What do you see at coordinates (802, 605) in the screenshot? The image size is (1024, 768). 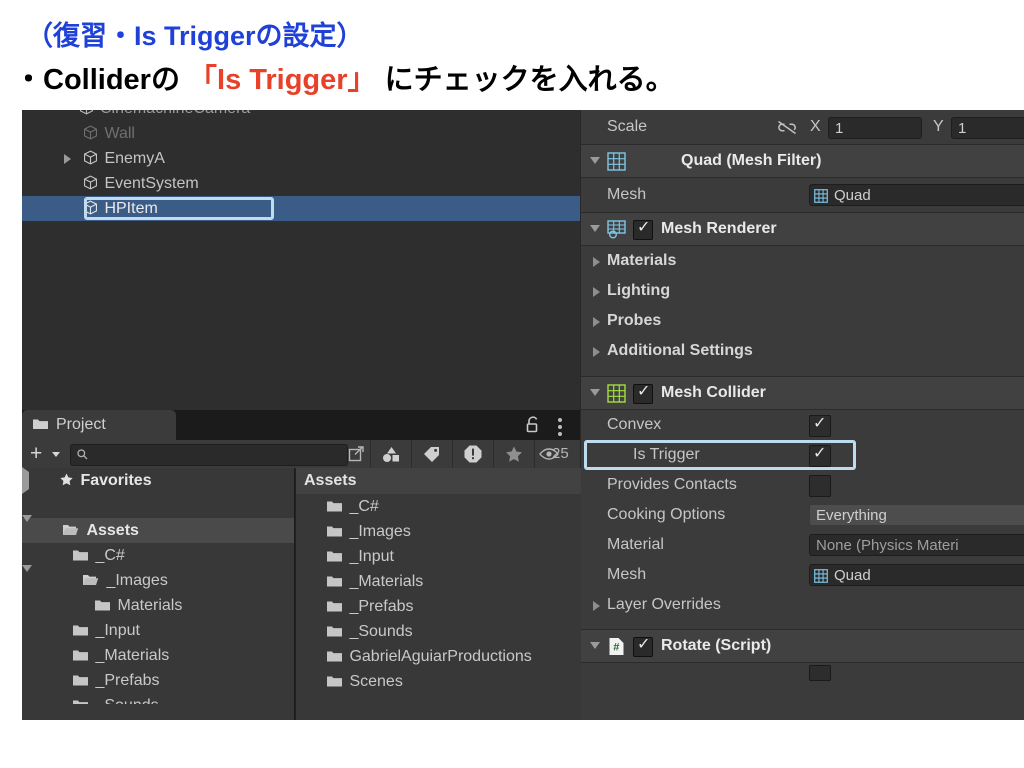 I see `foldout-layer-overrides: Layer Overrides` at bounding box center [802, 605].